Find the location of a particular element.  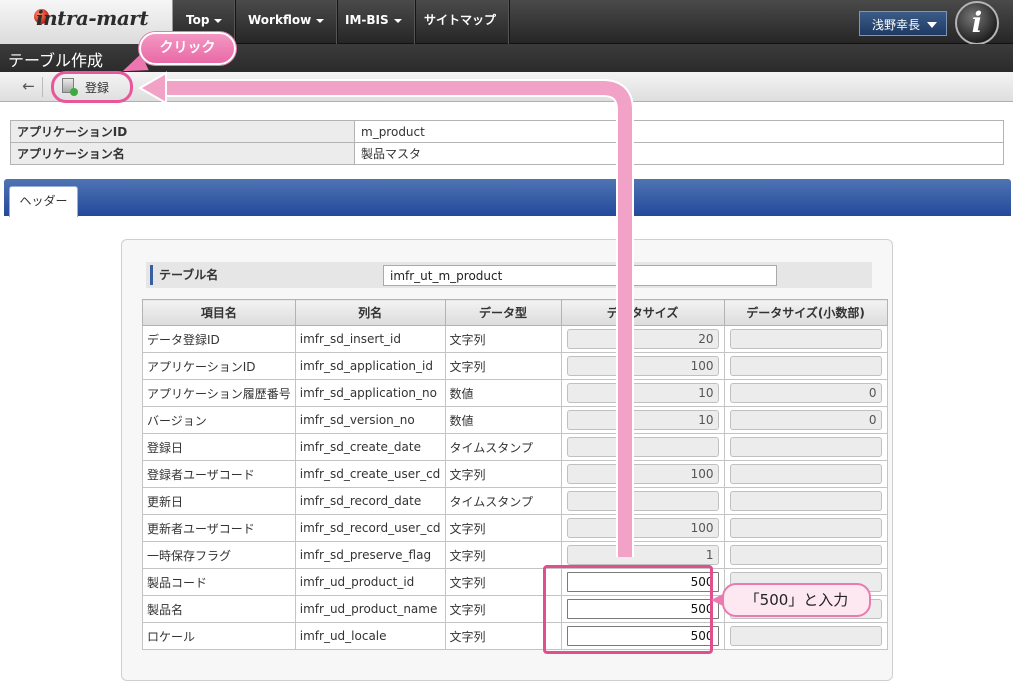

column-name-cell: imfr_sd_version_no is located at coordinates (370, 420).